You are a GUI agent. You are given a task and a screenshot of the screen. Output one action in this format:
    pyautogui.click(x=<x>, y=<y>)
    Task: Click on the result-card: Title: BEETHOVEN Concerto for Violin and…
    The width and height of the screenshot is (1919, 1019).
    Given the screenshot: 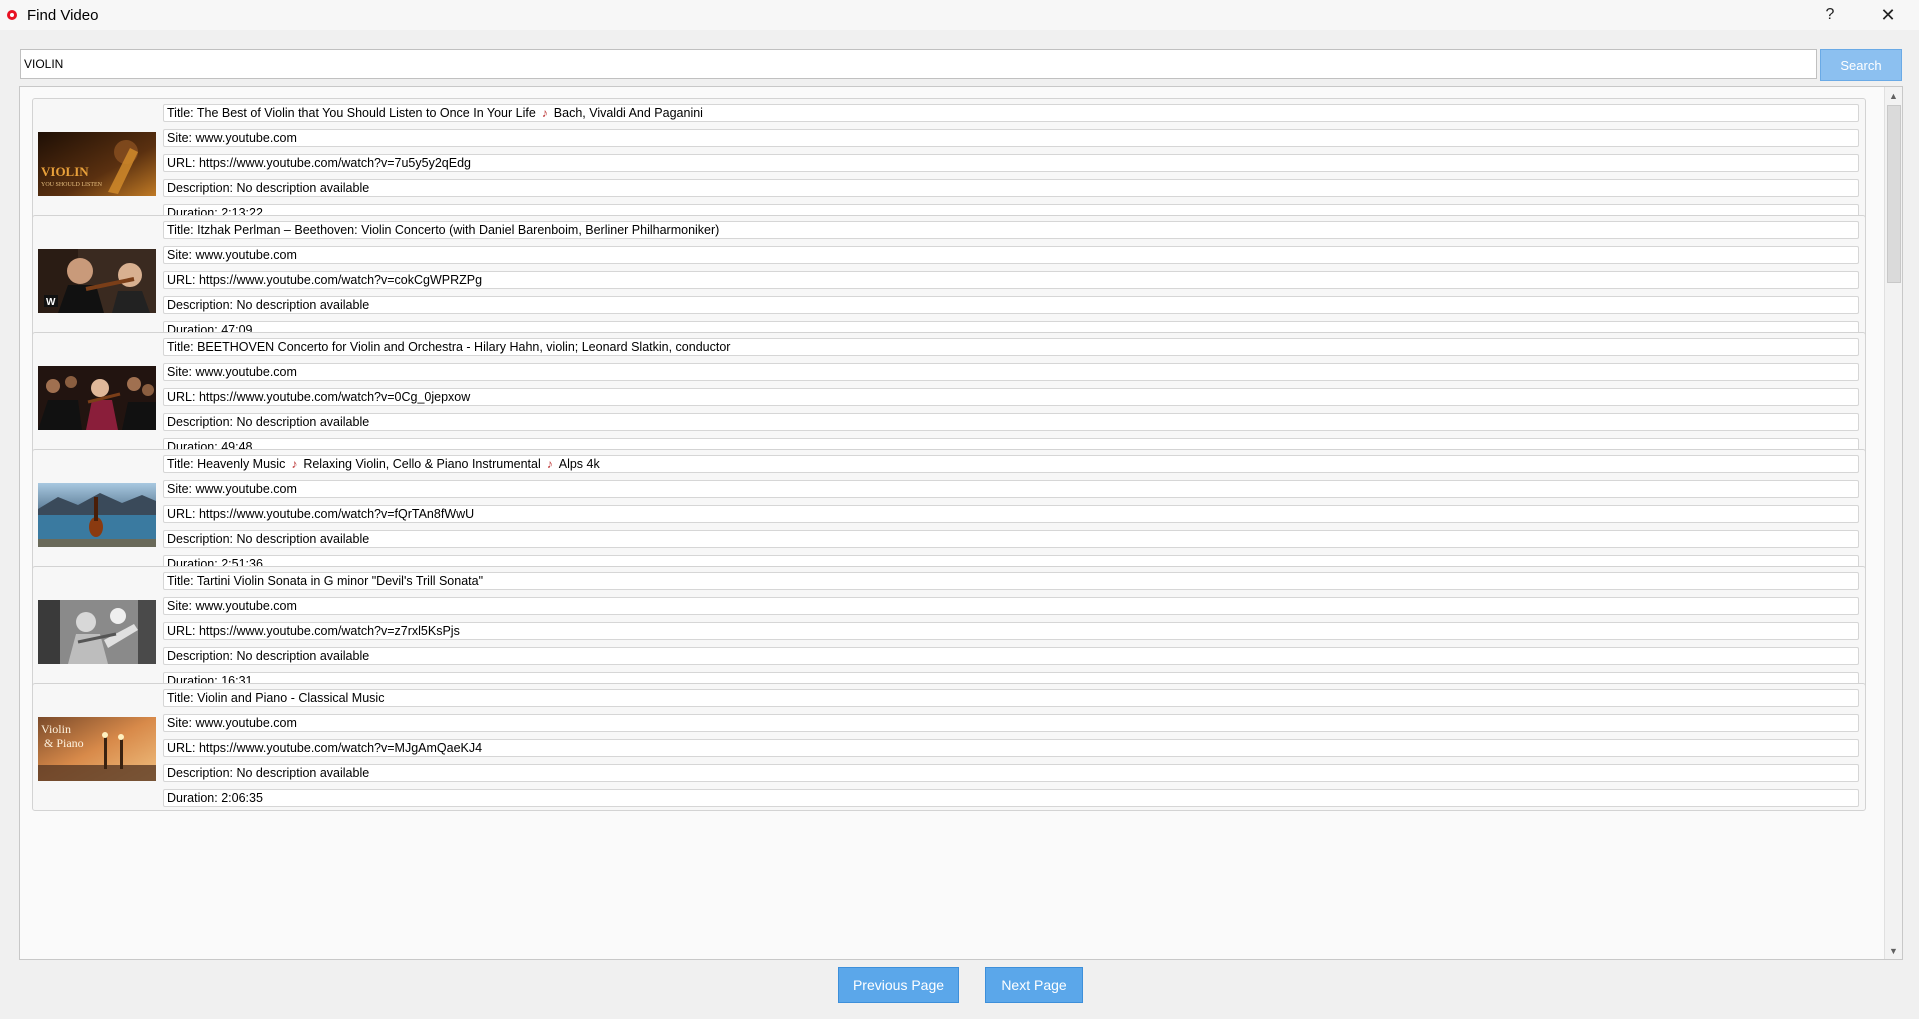 What is the action you would take?
    pyautogui.click(x=949, y=396)
    